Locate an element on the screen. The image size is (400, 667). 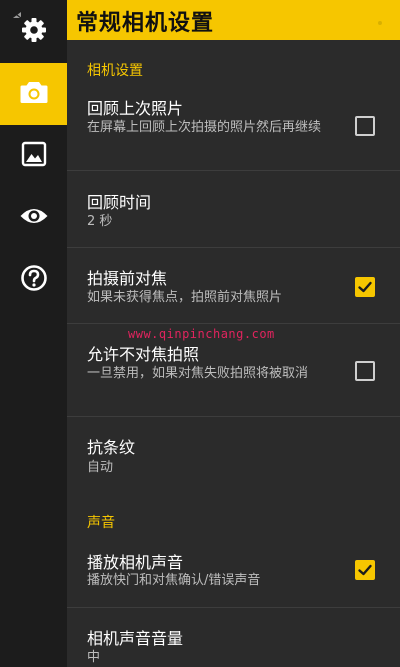
gear-icon is located at coordinates (34, 32).